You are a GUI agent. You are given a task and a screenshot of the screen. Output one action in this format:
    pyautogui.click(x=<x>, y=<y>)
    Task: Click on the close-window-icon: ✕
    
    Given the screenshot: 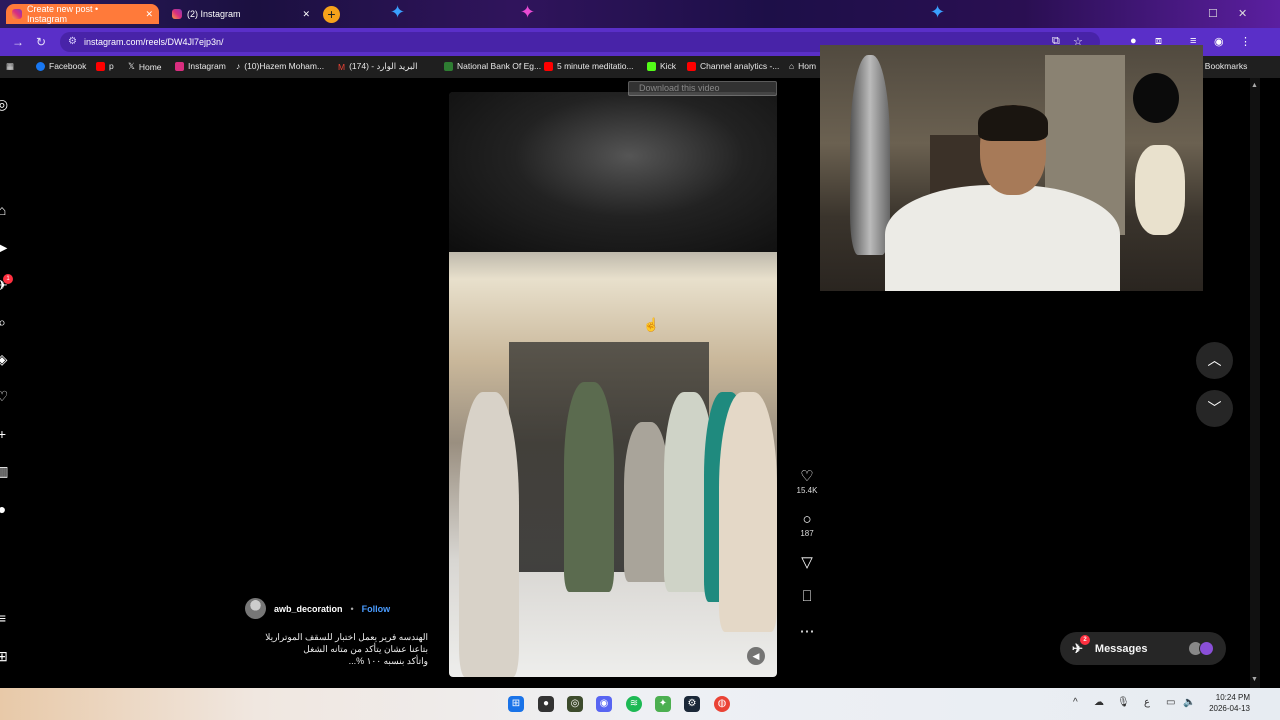 What is the action you would take?
    pyautogui.click(x=1242, y=13)
    